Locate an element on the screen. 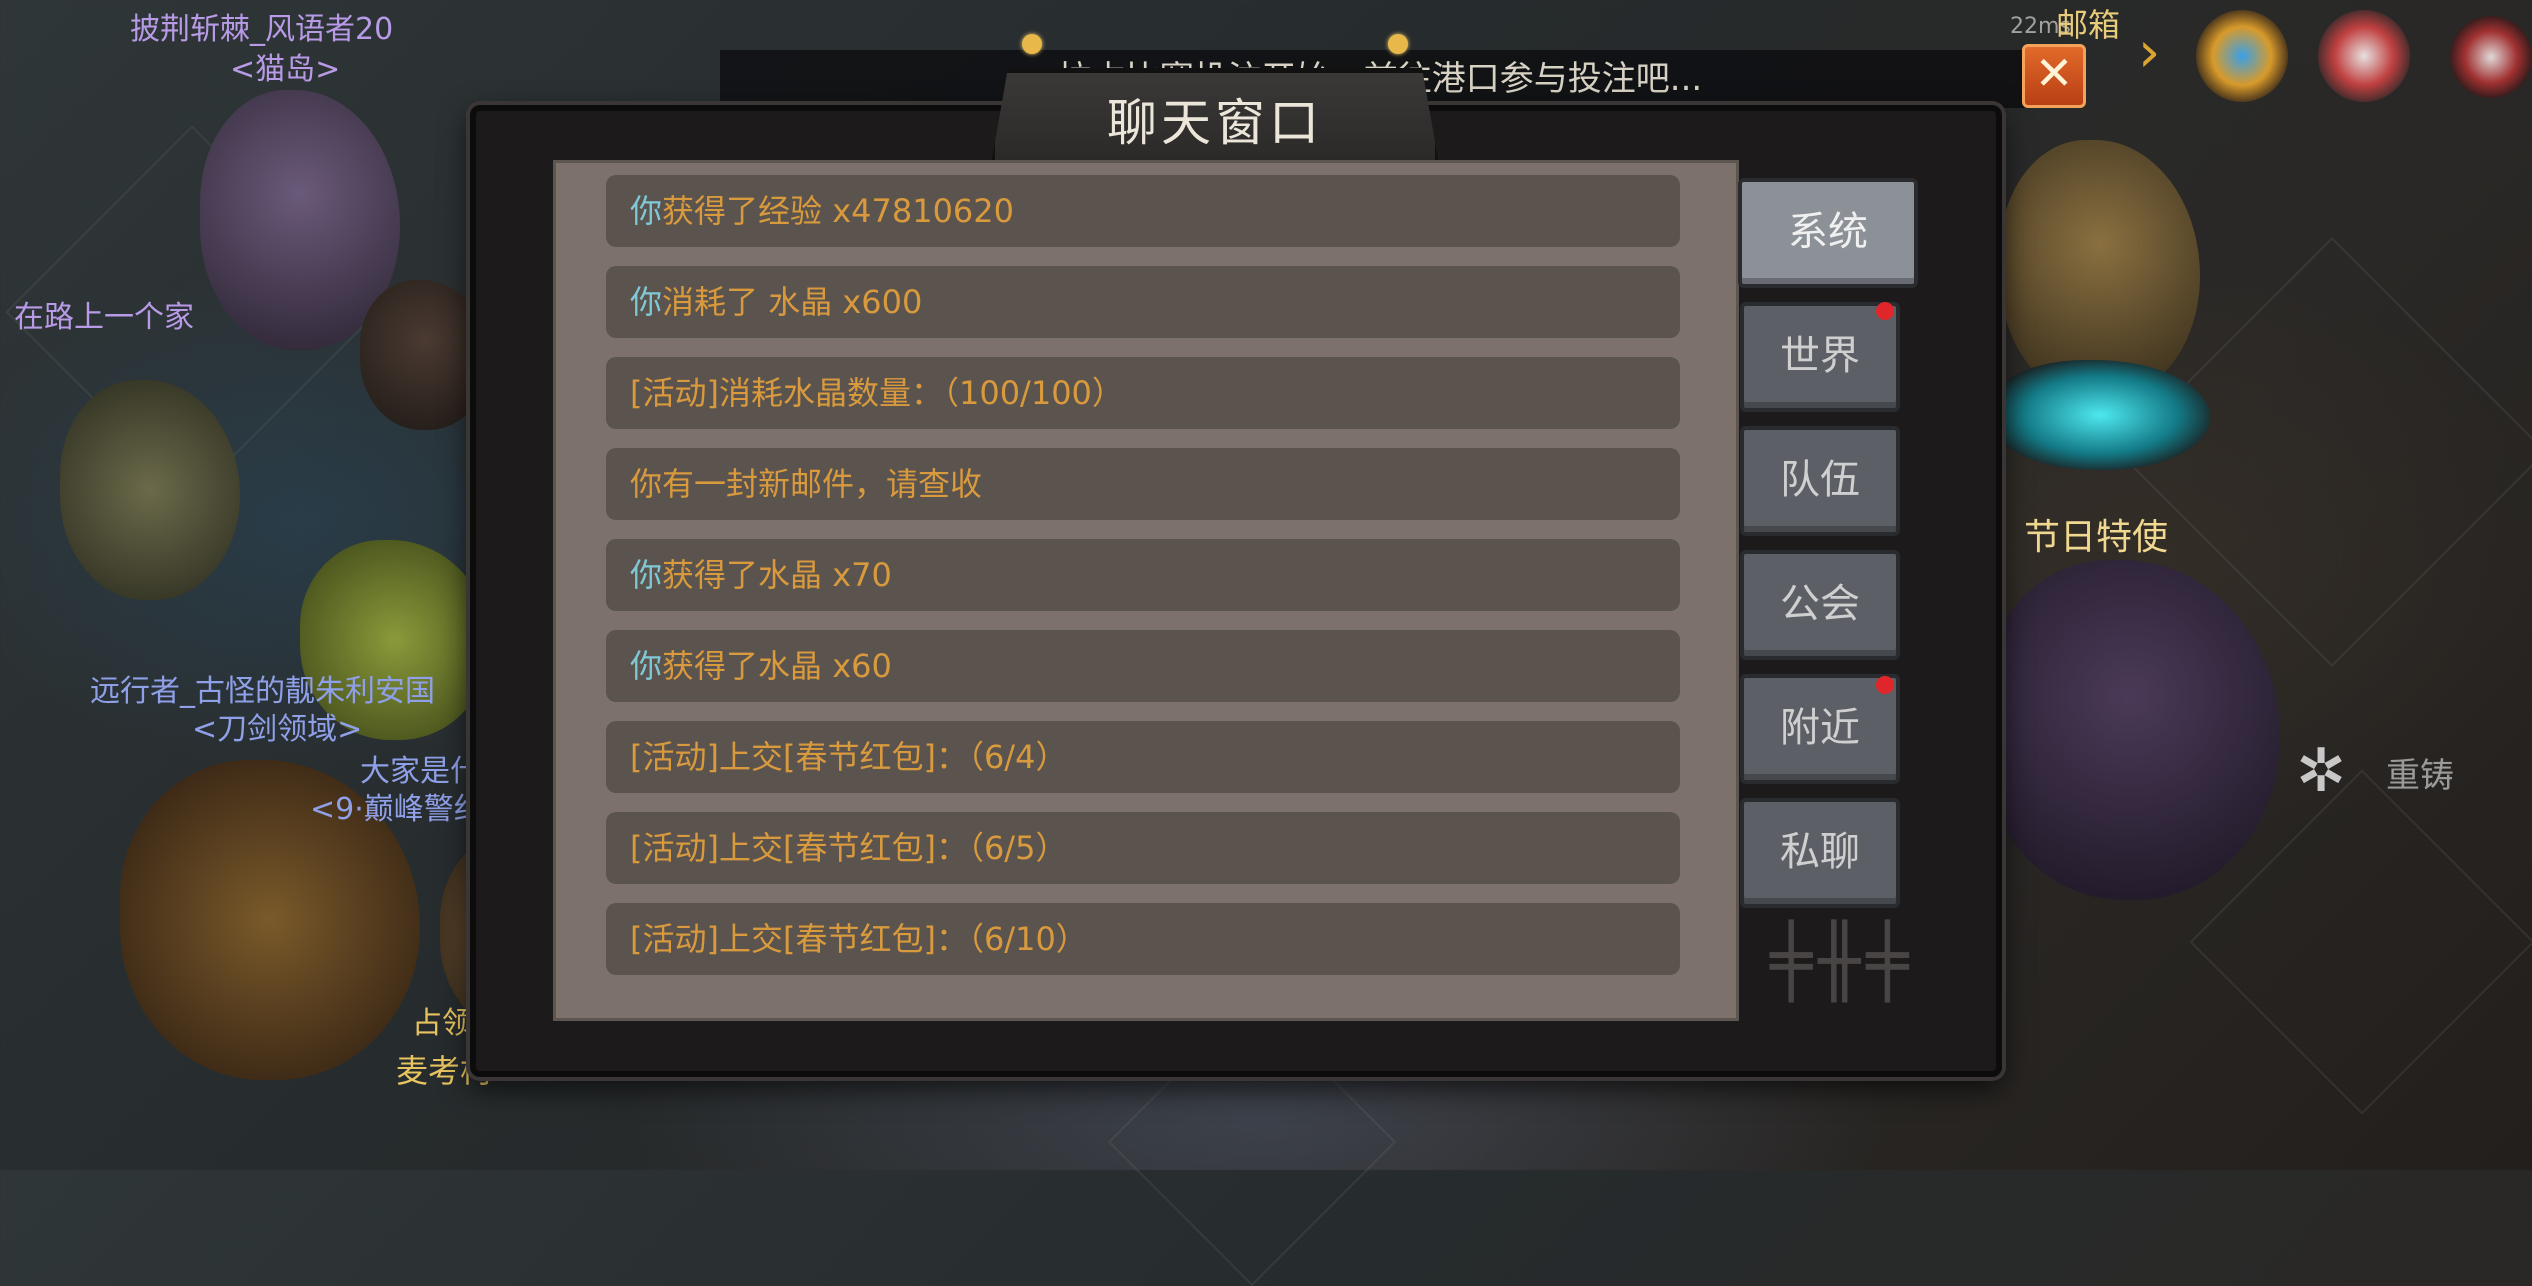 This screenshot has height=1286, width=2532. recast-icon: ✲ is located at coordinates (2321, 771).